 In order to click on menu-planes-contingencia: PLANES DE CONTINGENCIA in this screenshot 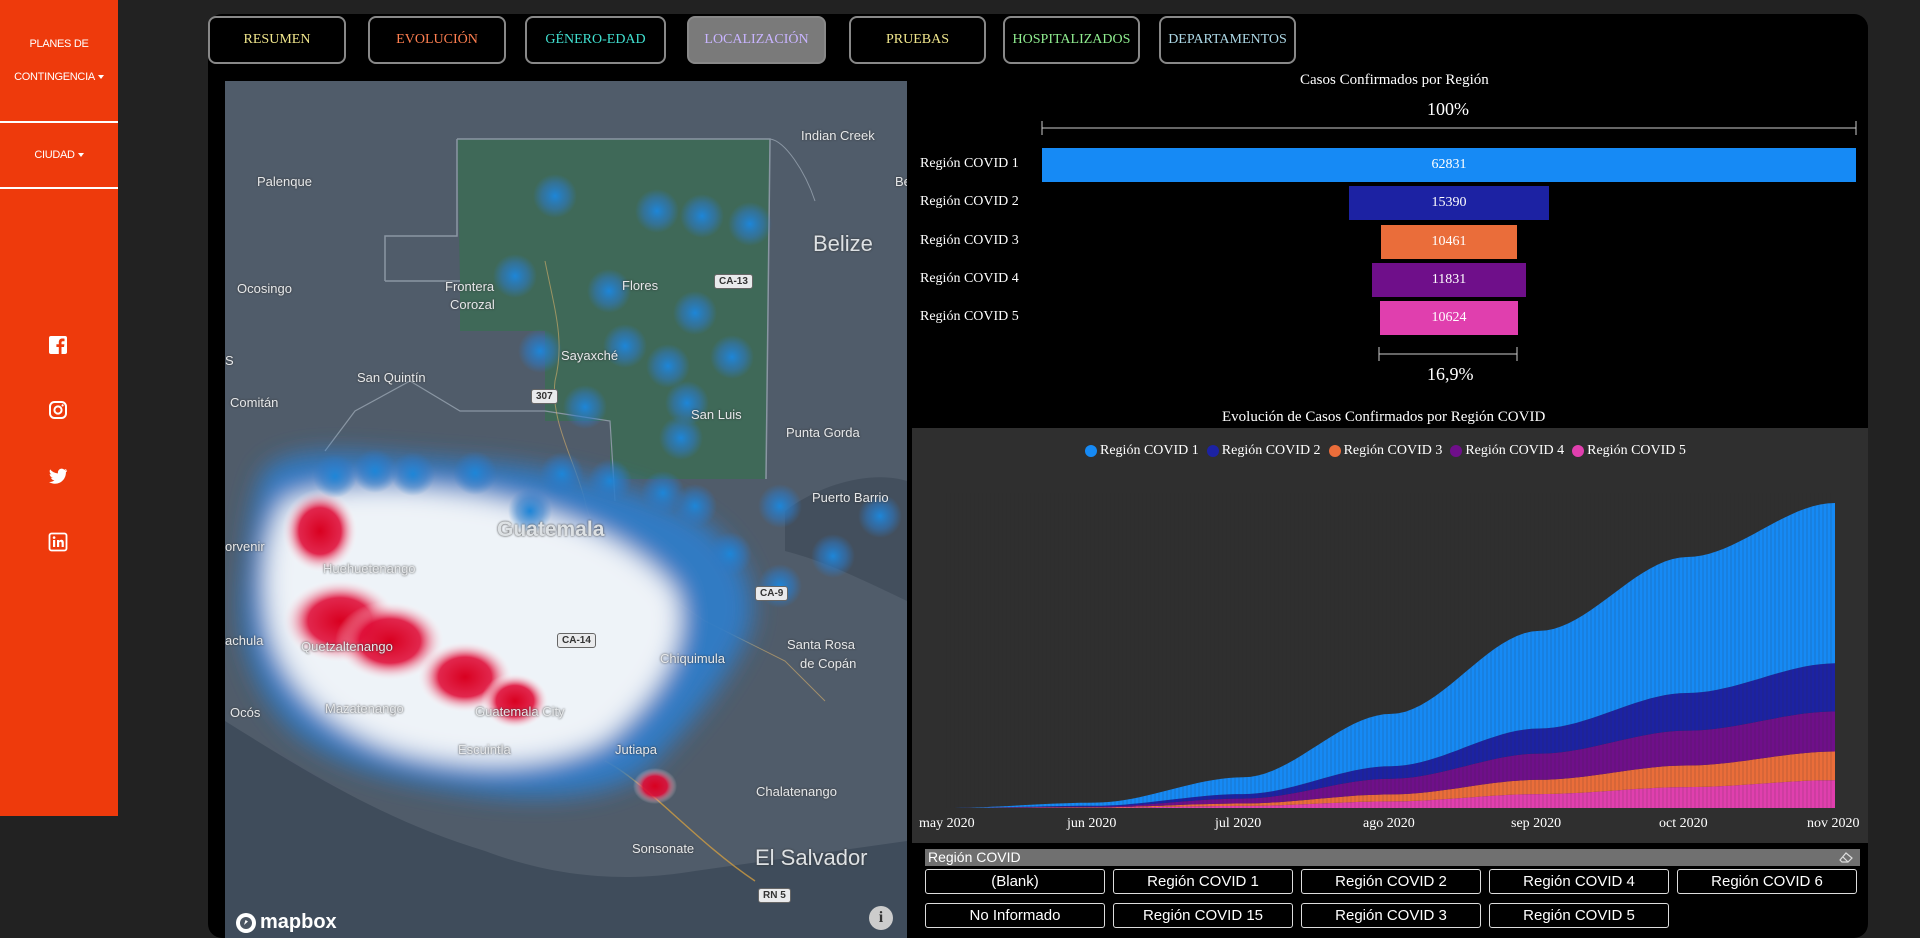, I will do `click(59, 61)`.